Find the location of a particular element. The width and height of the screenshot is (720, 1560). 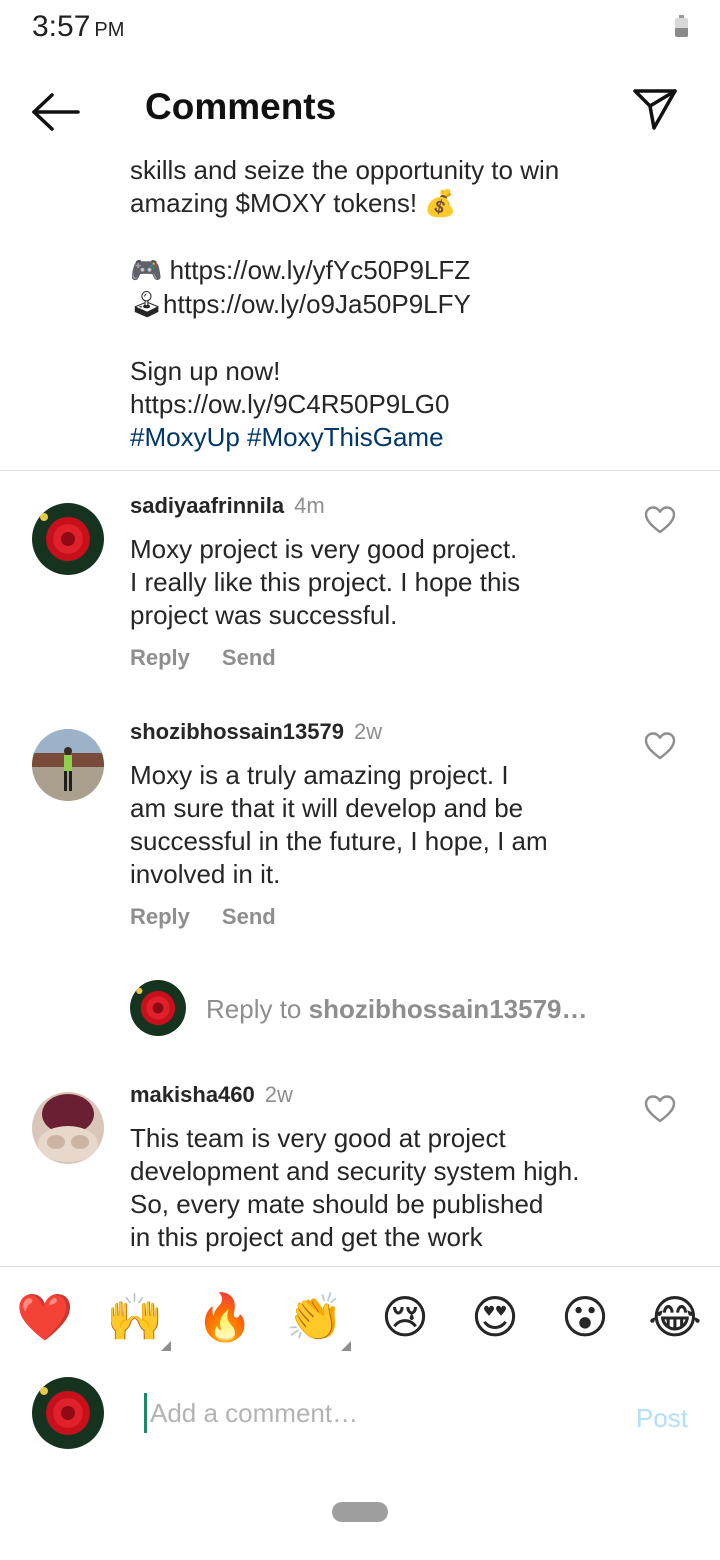

direct-share-button is located at coordinates (655, 109).